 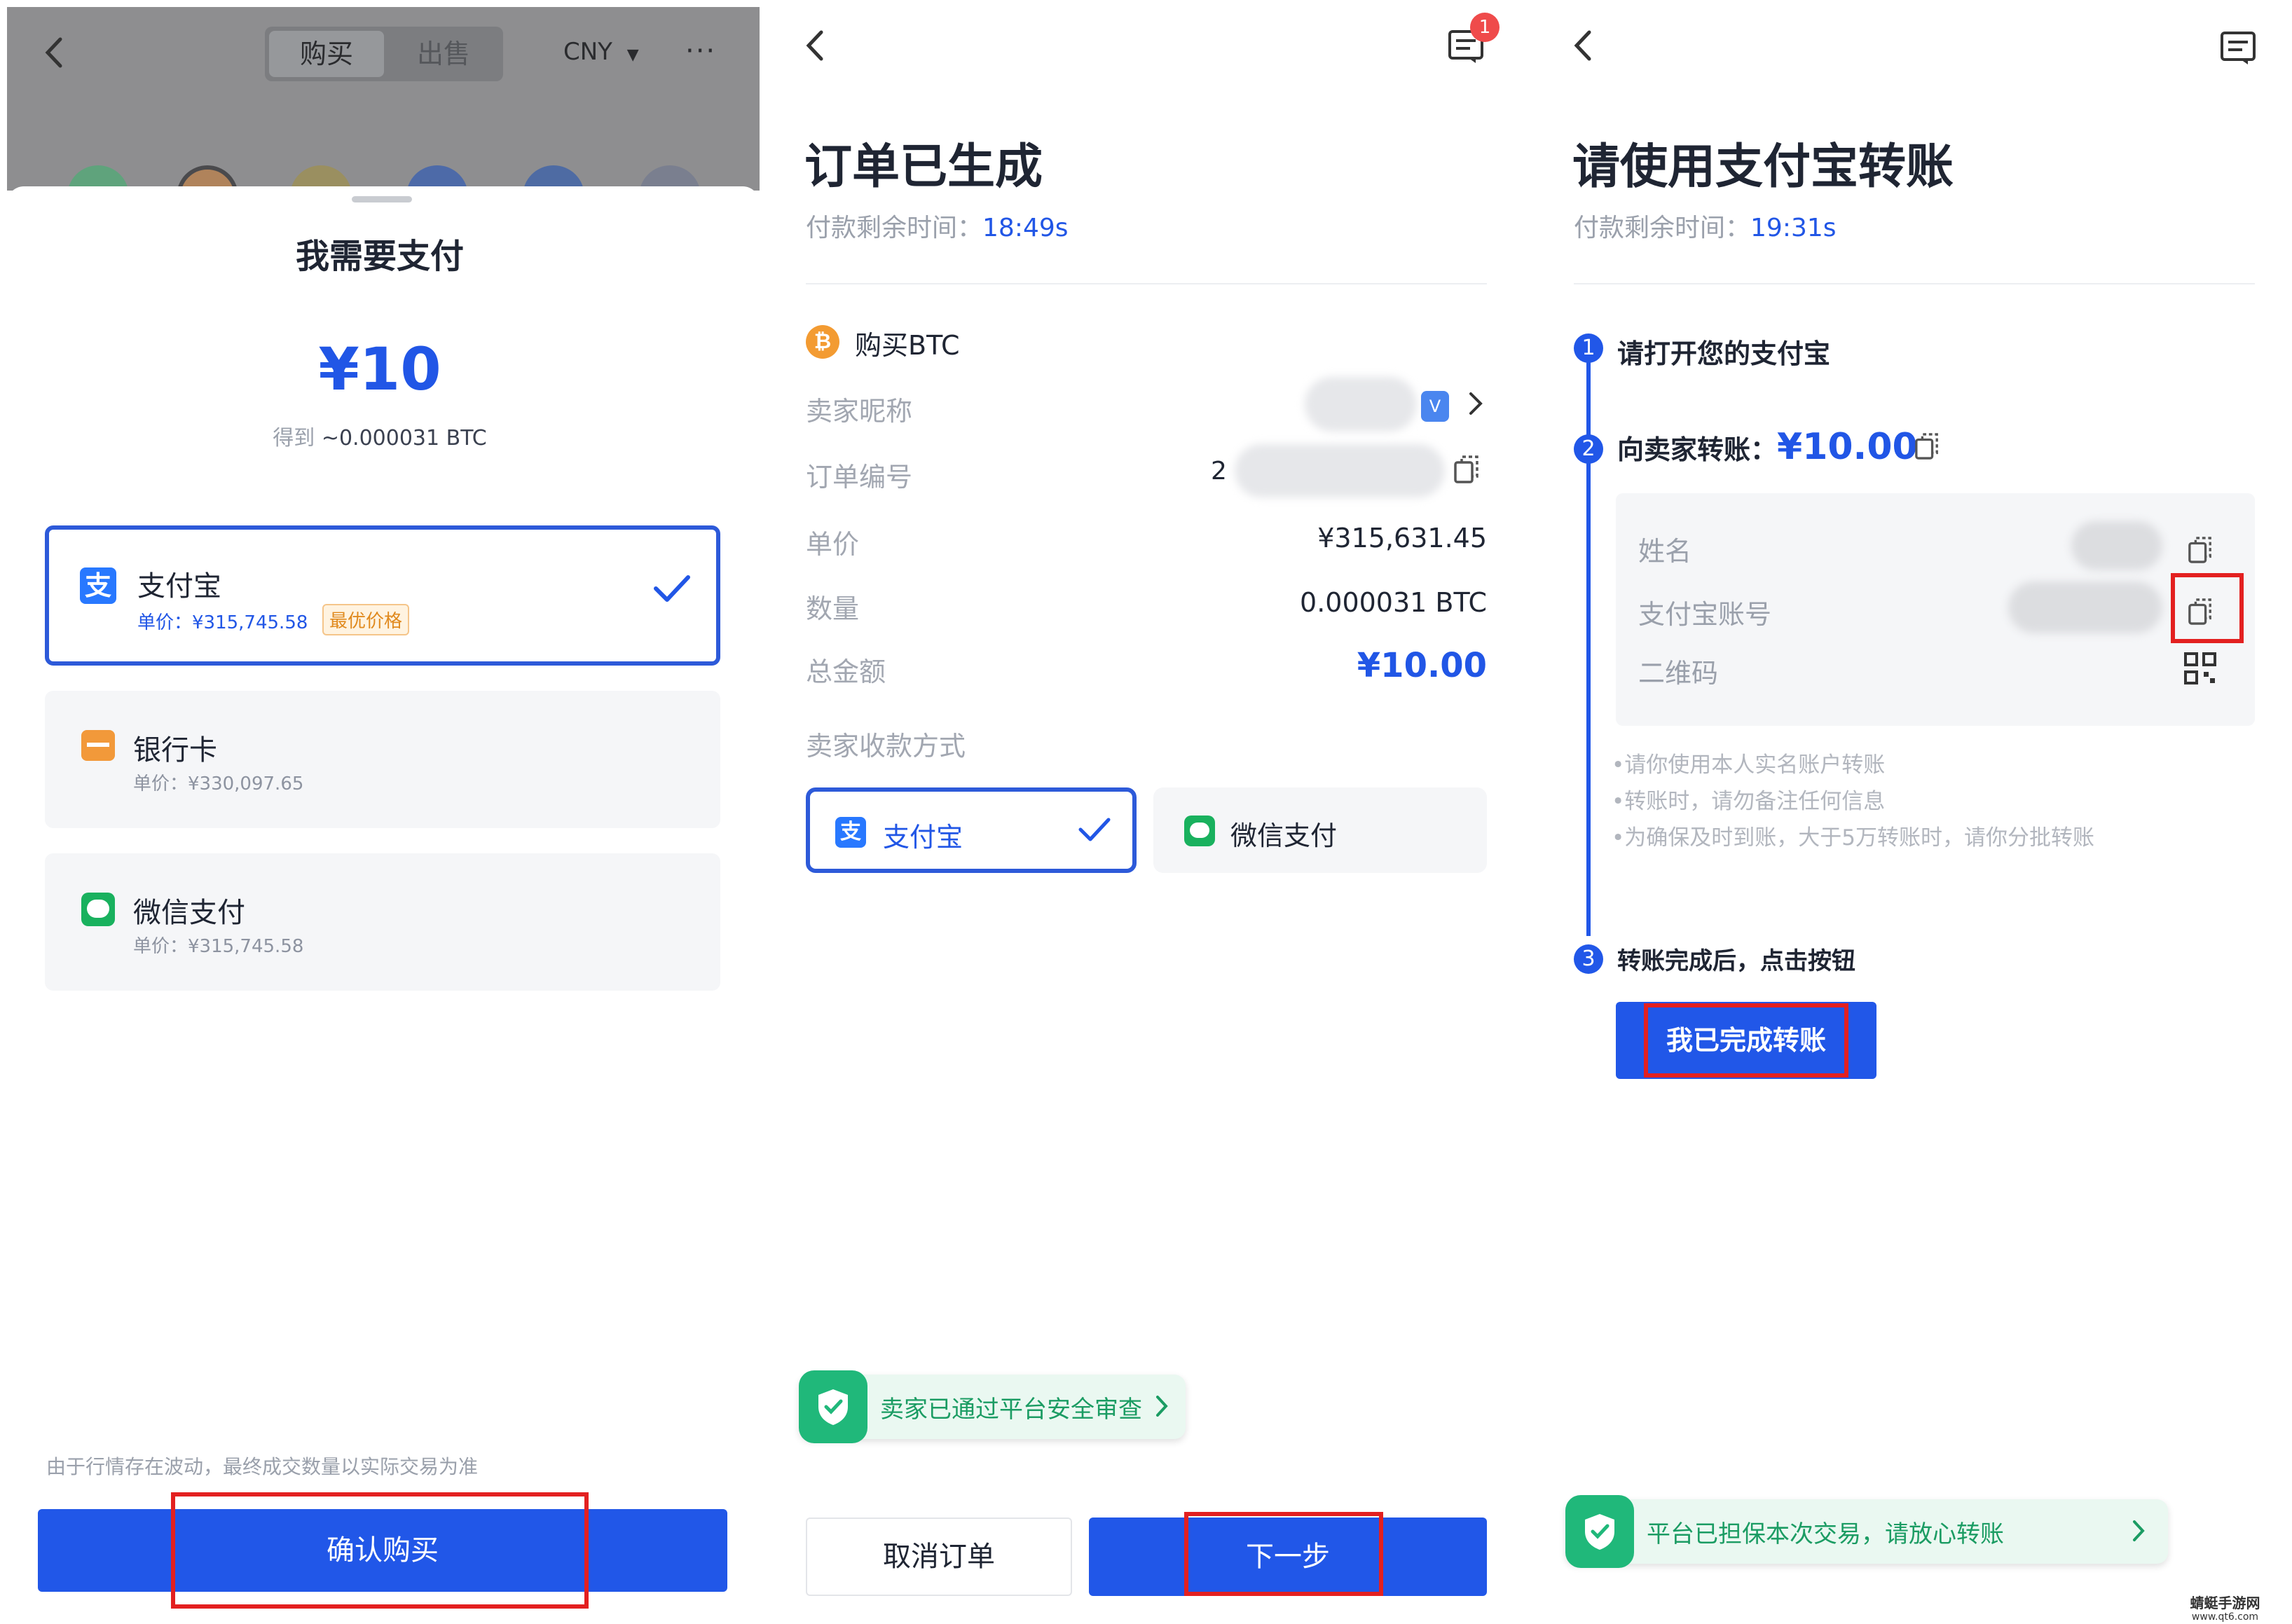 I want to click on payment-method-label: 卖家收款方式, so click(x=886, y=746).